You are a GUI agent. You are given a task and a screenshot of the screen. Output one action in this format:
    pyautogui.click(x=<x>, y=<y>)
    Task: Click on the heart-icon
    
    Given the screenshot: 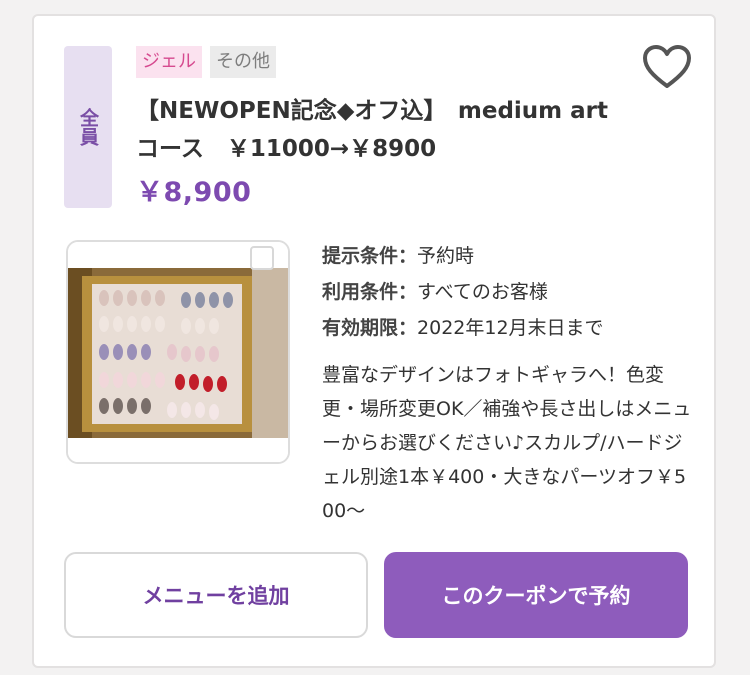 What is the action you would take?
    pyautogui.click(x=667, y=68)
    